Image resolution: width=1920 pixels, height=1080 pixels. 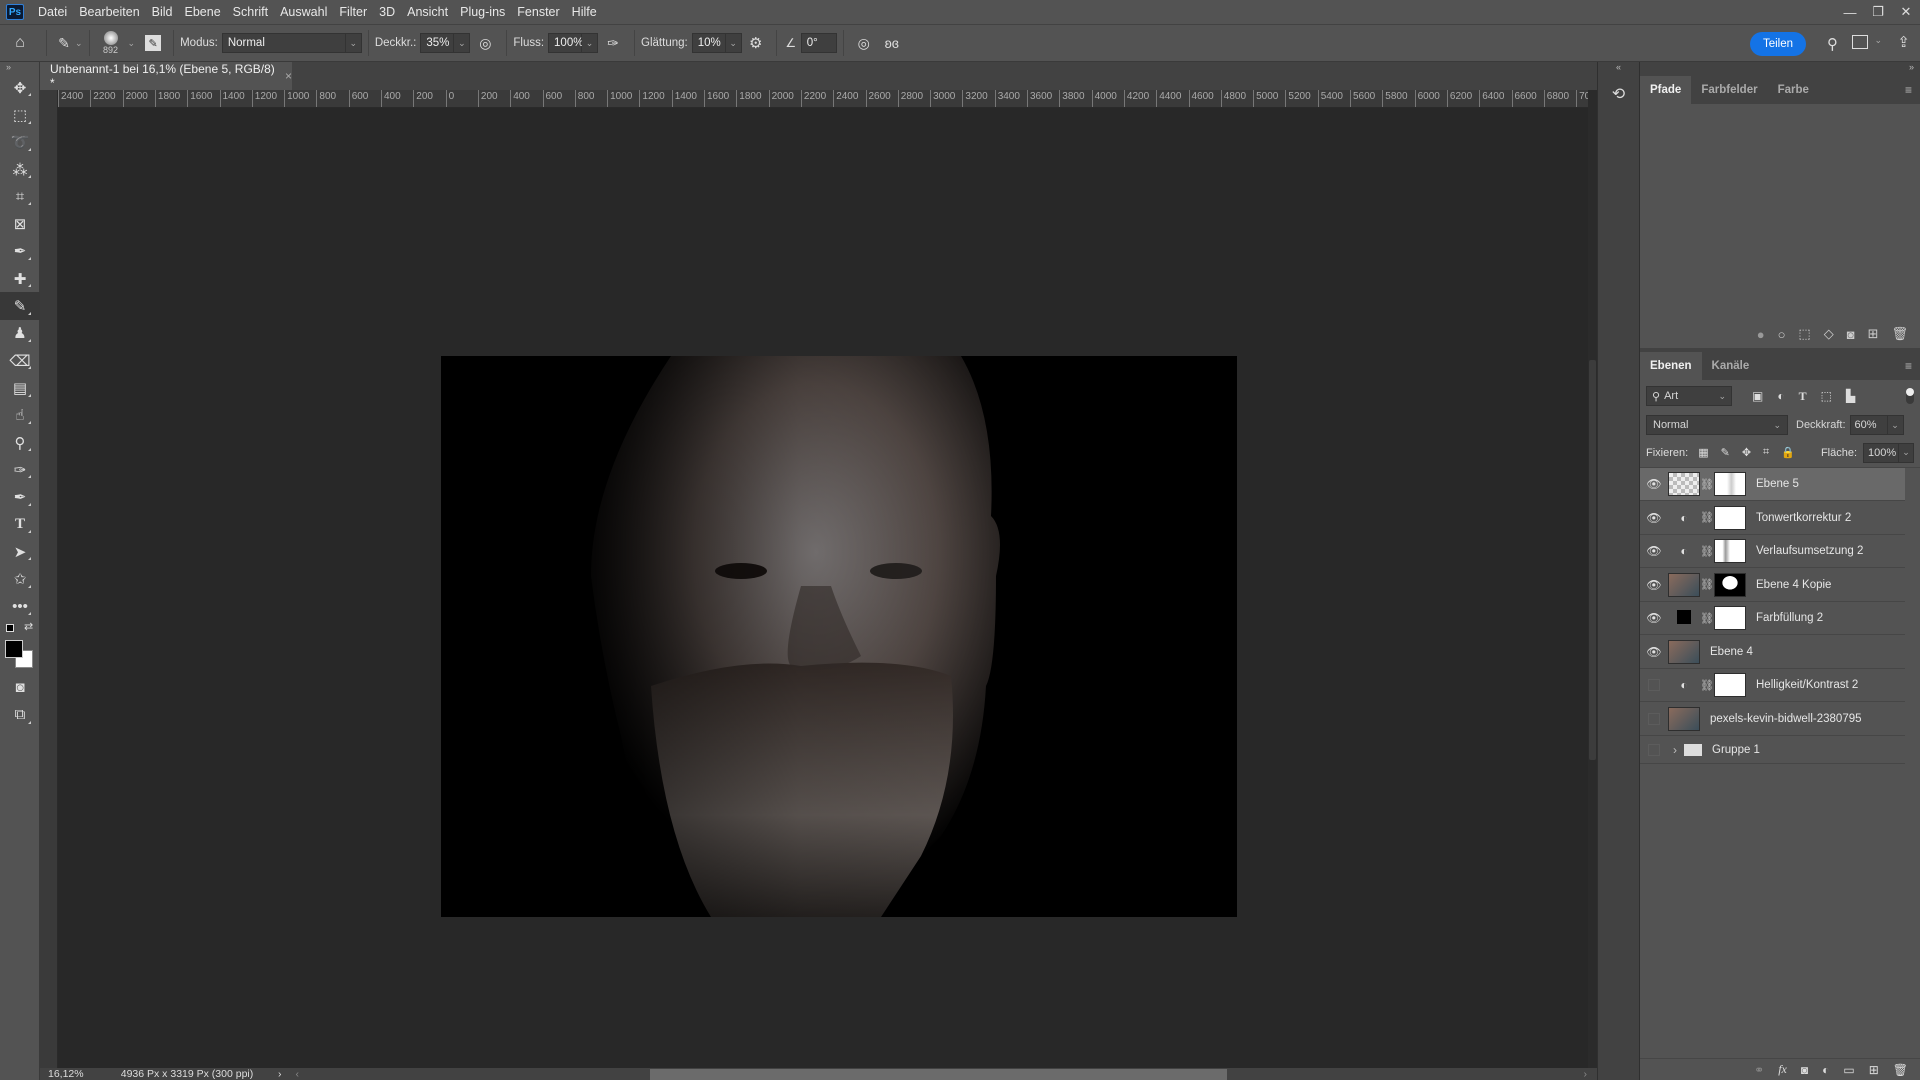 I want to click on layer-row: 👁 ◐ ⛓ Verlaufsumsetzung 2, so click(x=1772, y=551).